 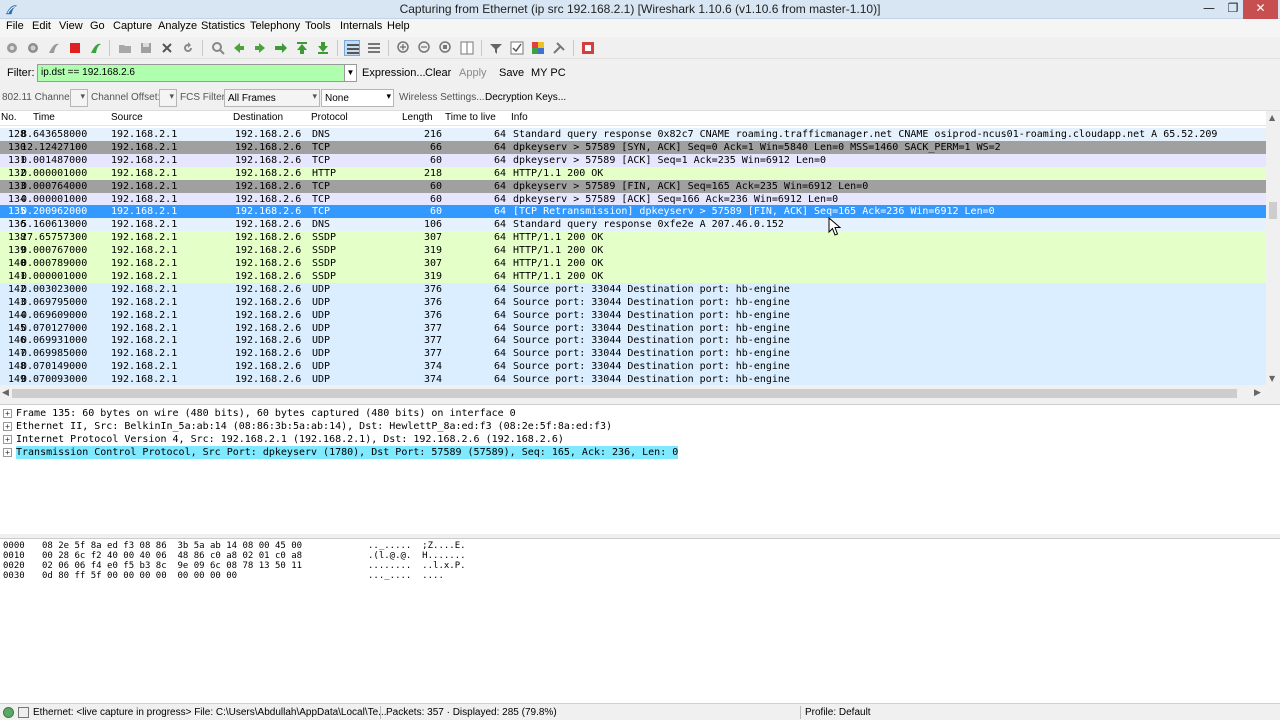 I want to click on menu-go: Go, so click(x=97, y=26).